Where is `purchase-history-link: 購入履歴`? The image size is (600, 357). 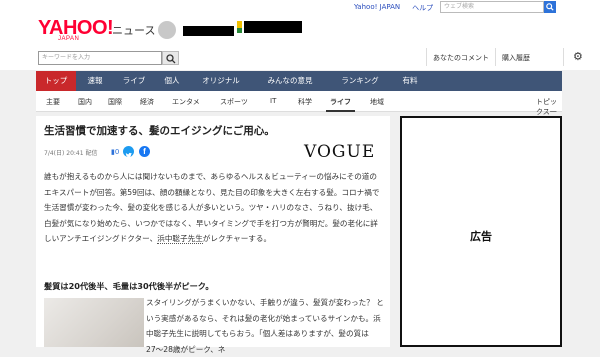 purchase-history-link: 購入履歴 is located at coordinates (516, 58).